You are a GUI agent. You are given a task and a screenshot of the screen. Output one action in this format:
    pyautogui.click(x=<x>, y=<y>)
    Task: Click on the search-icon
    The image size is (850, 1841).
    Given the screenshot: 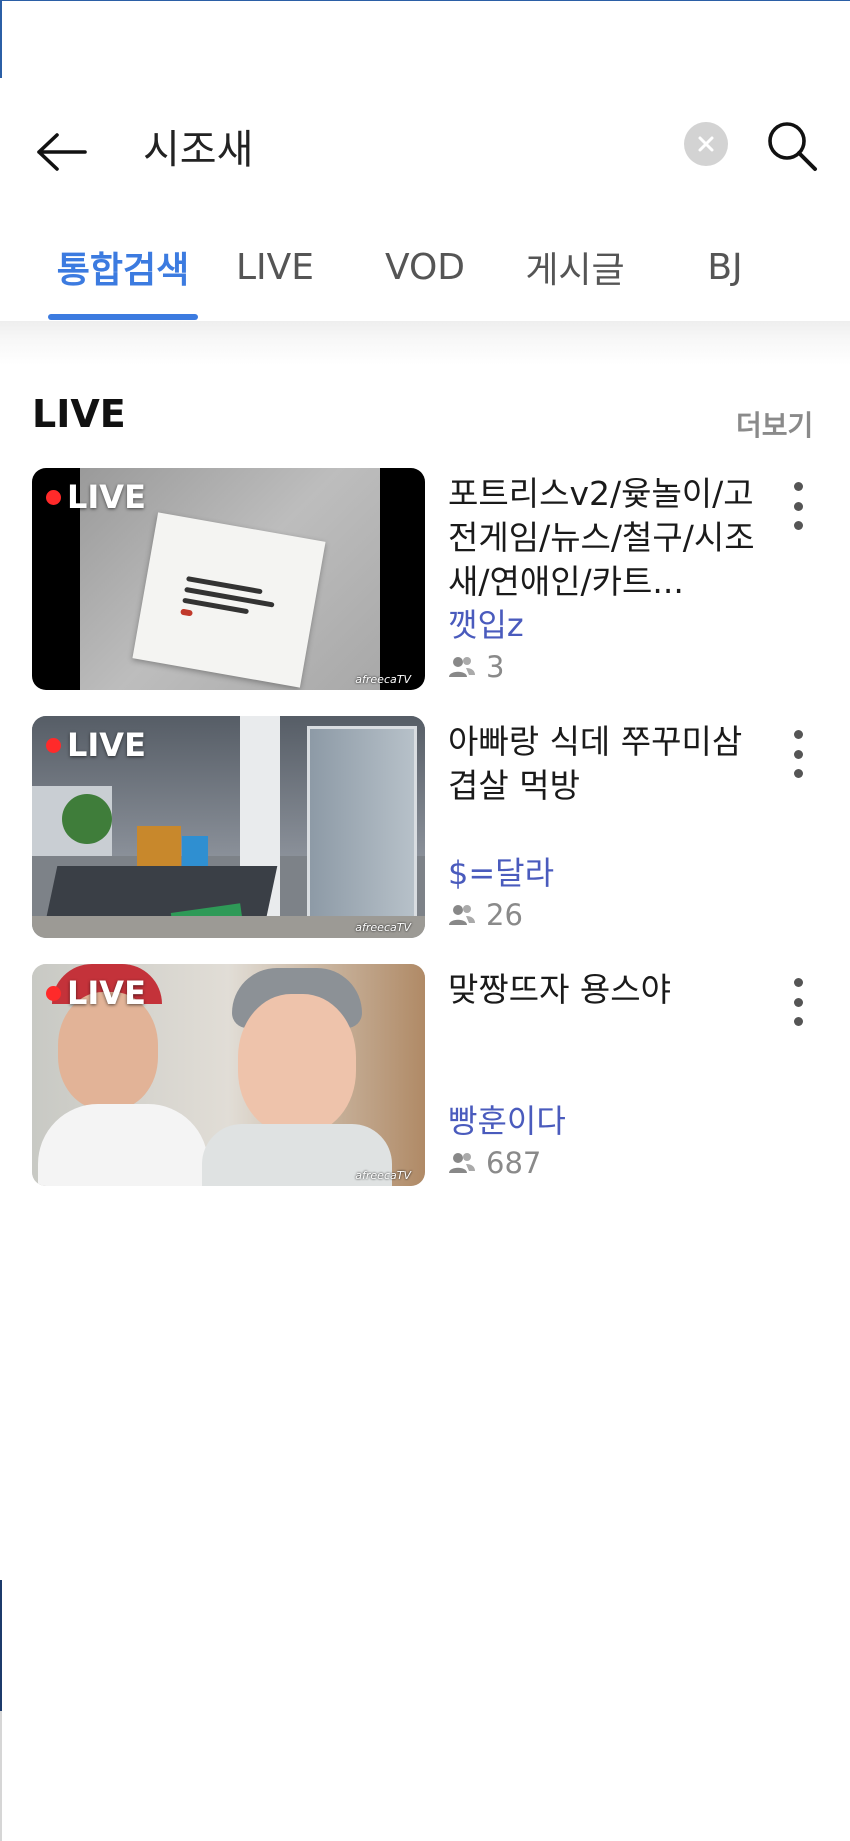 What is the action you would take?
    pyautogui.click(x=792, y=146)
    